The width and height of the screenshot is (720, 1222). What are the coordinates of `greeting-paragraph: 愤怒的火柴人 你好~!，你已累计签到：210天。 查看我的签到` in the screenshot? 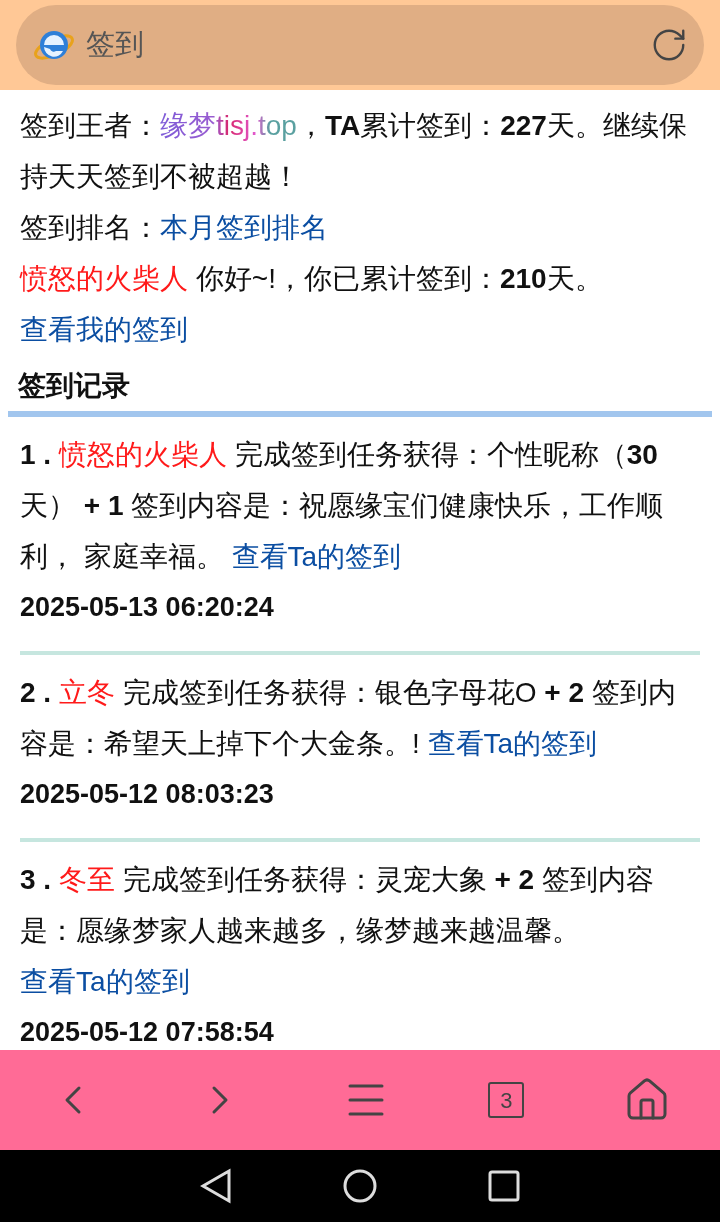 It's located at (312, 304).